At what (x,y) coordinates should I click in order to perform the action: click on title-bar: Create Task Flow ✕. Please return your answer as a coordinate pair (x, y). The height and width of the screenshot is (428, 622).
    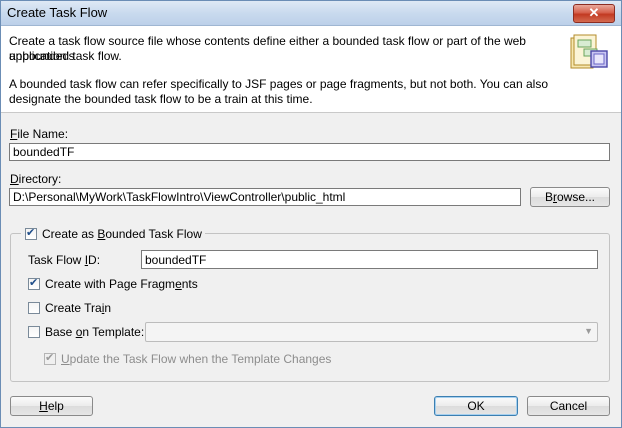
    Looking at the image, I should click on (311, 13).